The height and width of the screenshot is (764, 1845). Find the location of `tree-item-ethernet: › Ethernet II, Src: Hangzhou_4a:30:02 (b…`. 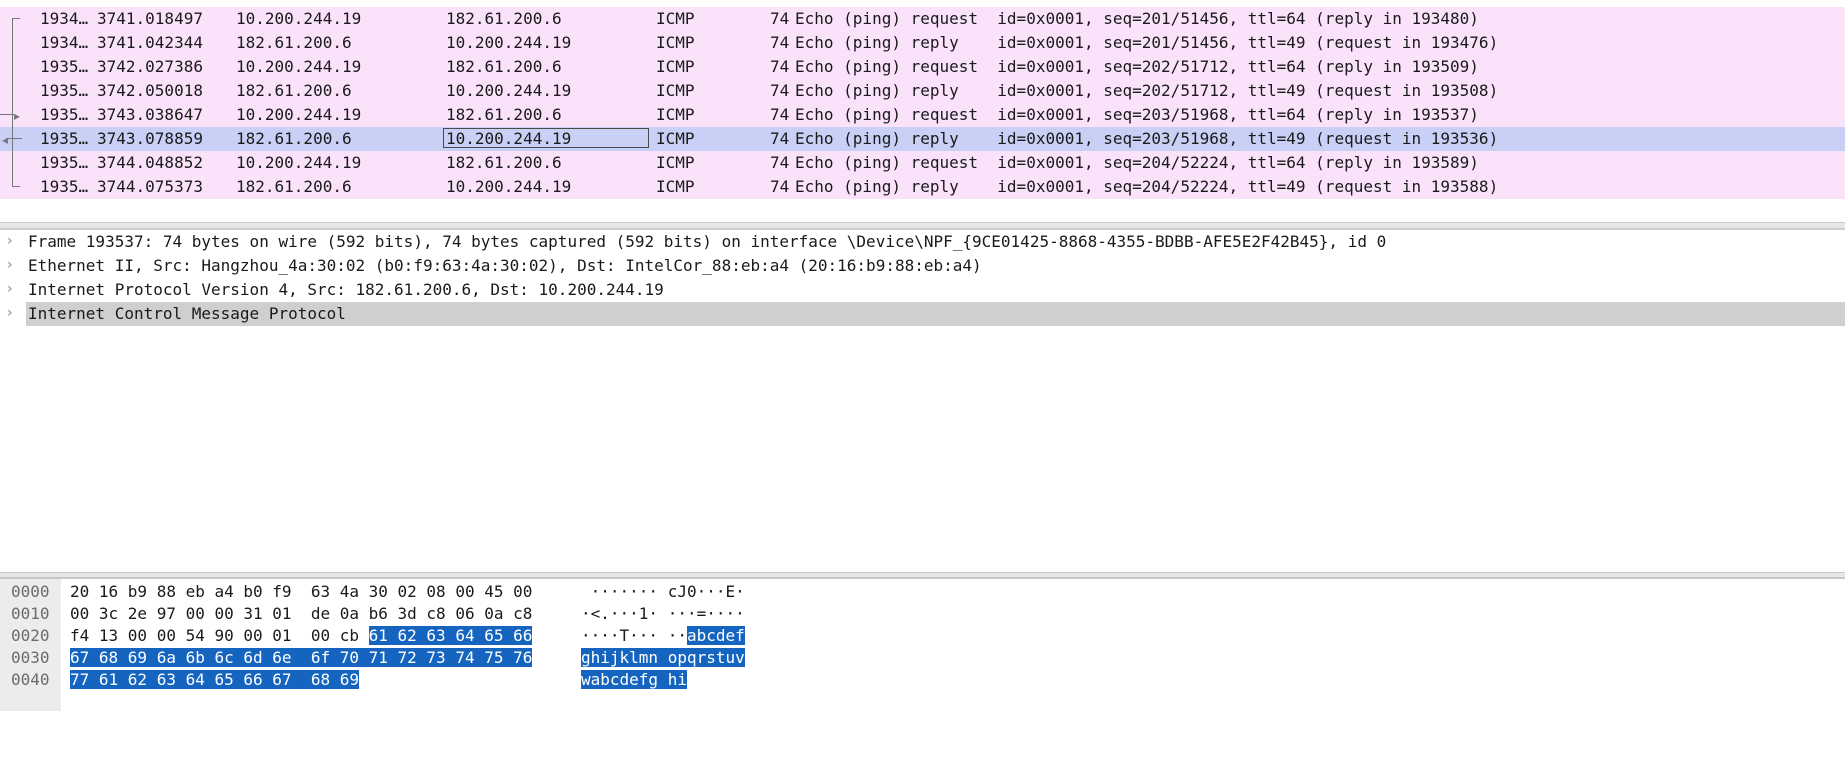

tree-item-ethernet: › Ethernet II, Src: Hangzhou_4a:30:02 (b… is located at coordinates (922, 266).